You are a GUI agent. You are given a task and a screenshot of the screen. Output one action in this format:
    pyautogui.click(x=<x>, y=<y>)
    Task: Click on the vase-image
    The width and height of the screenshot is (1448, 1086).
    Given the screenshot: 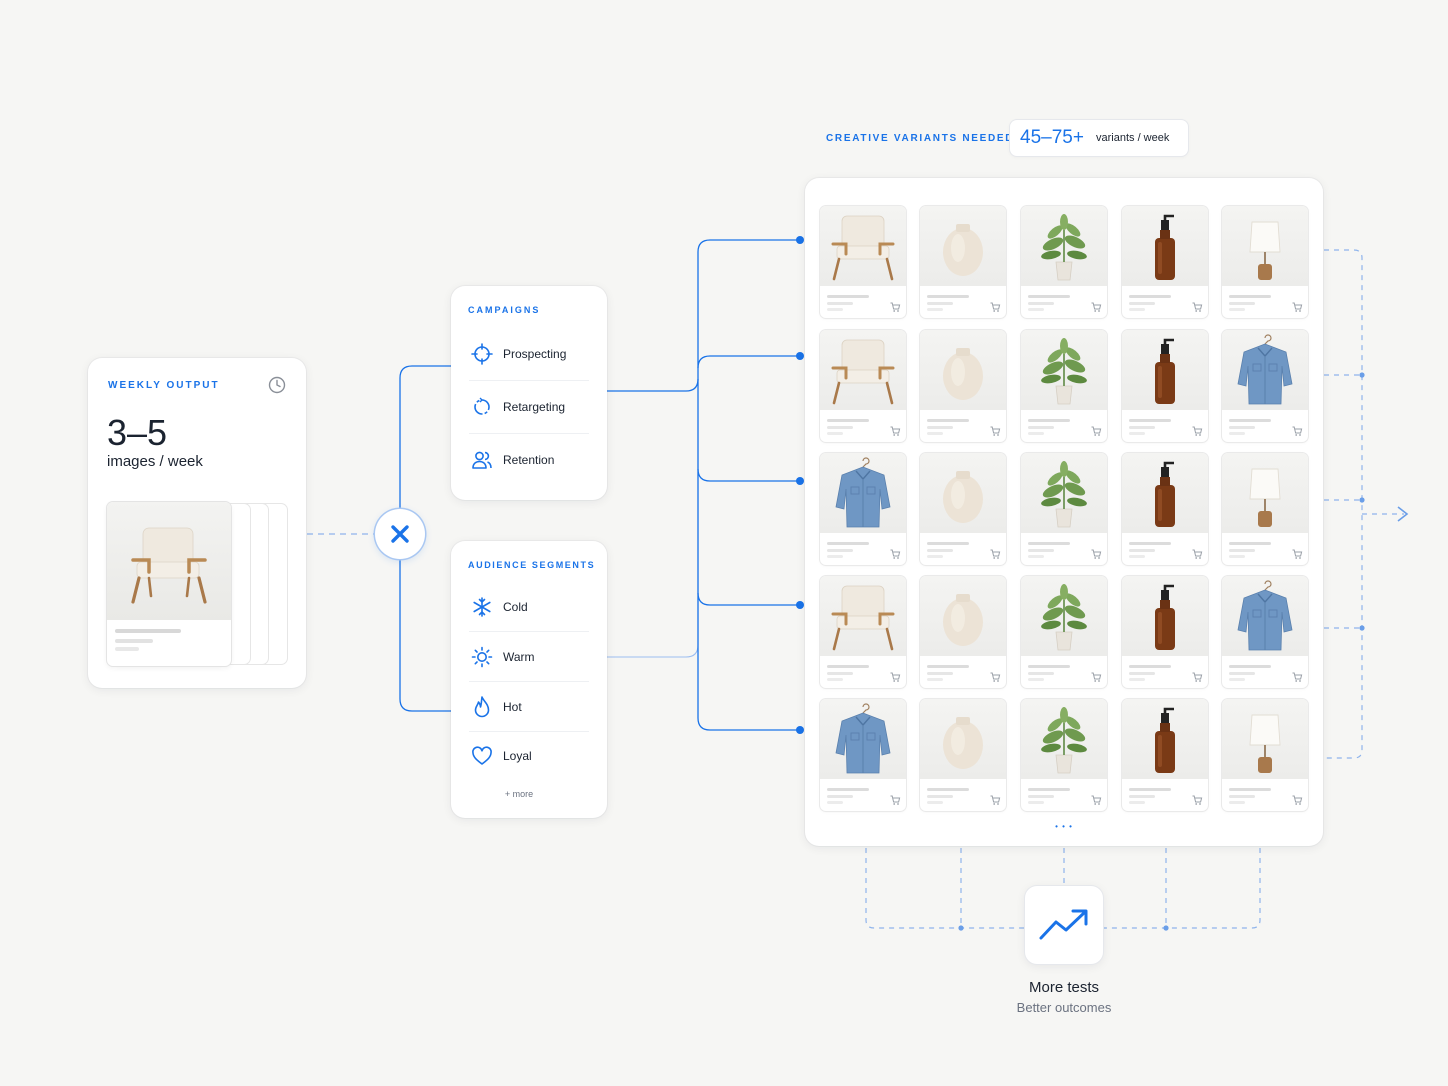 What is the action you would take?
    pyautogui.click(x=963, y=250)
    